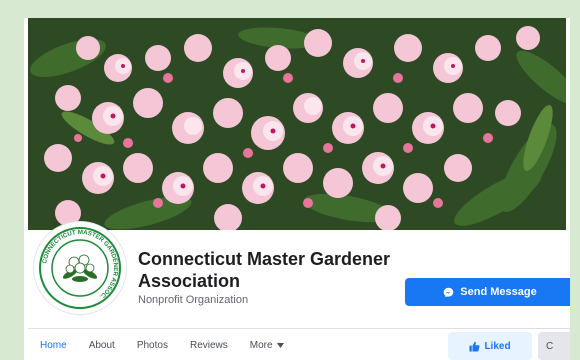 This screenshot has height=360, width=580. I want to click on tab-more: More, so click(267, 345).